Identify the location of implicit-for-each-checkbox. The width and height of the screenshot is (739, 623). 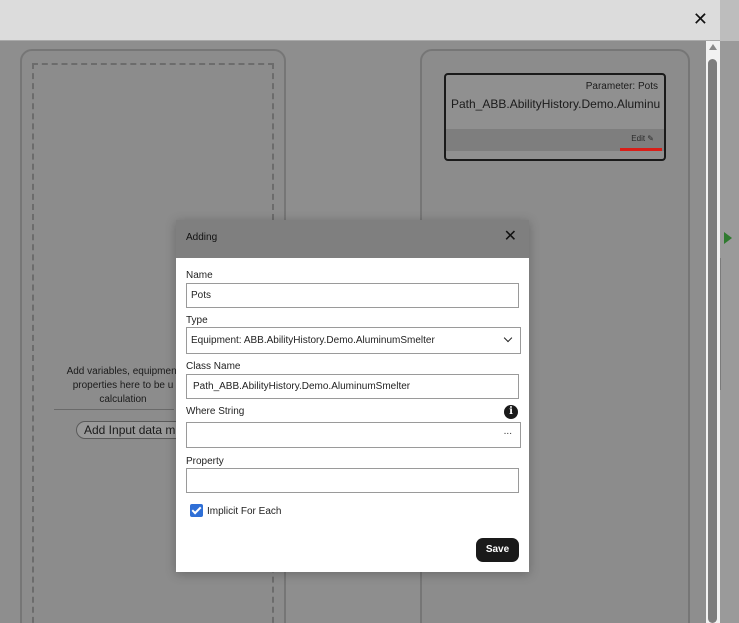
(196, 510).